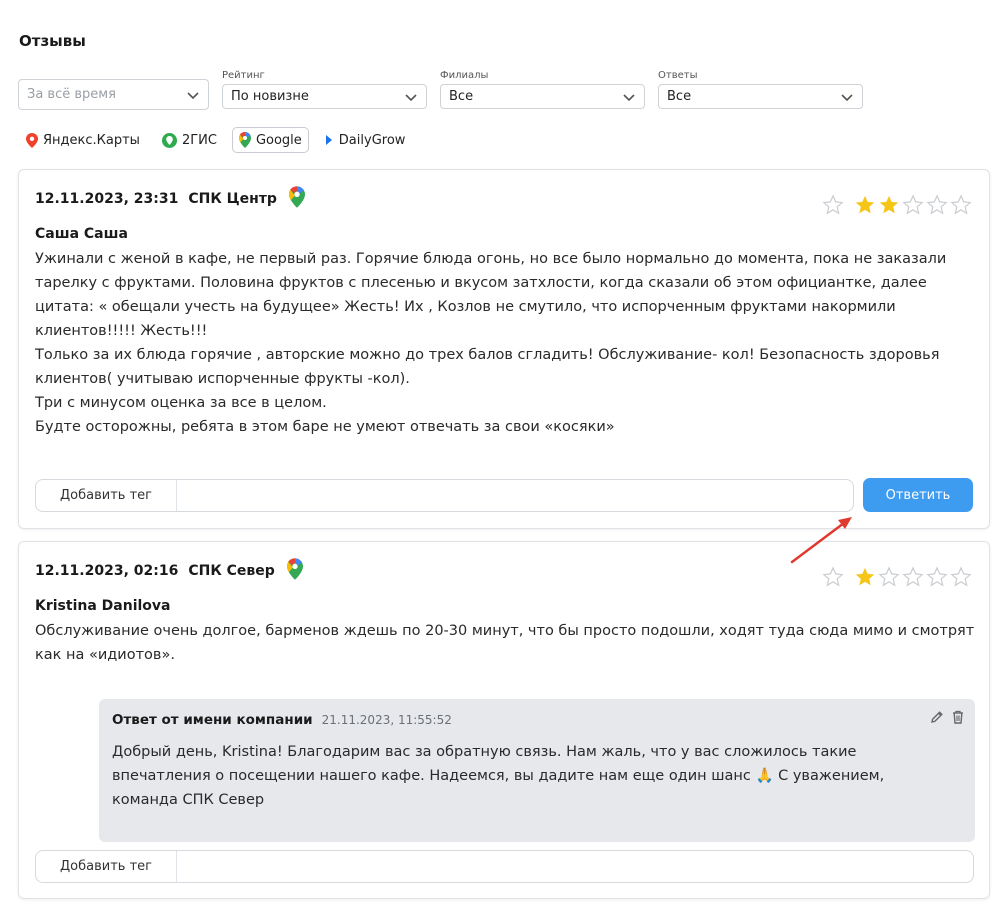 Image resolution: width=1004 pixels, height=907 pixels. I want to click on branches-filter-label: Филиалы, so click(464, 75).